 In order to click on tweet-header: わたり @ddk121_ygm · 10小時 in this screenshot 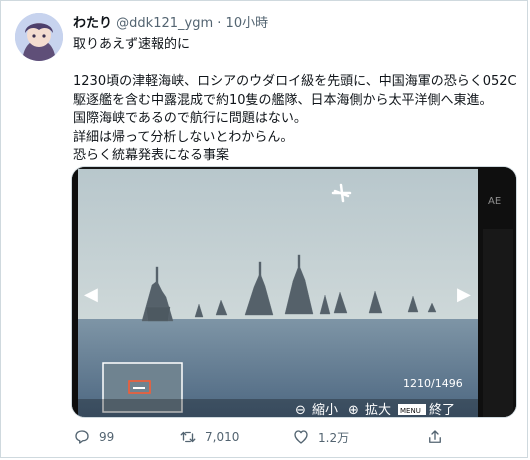, I will do `click(170, 21)`.